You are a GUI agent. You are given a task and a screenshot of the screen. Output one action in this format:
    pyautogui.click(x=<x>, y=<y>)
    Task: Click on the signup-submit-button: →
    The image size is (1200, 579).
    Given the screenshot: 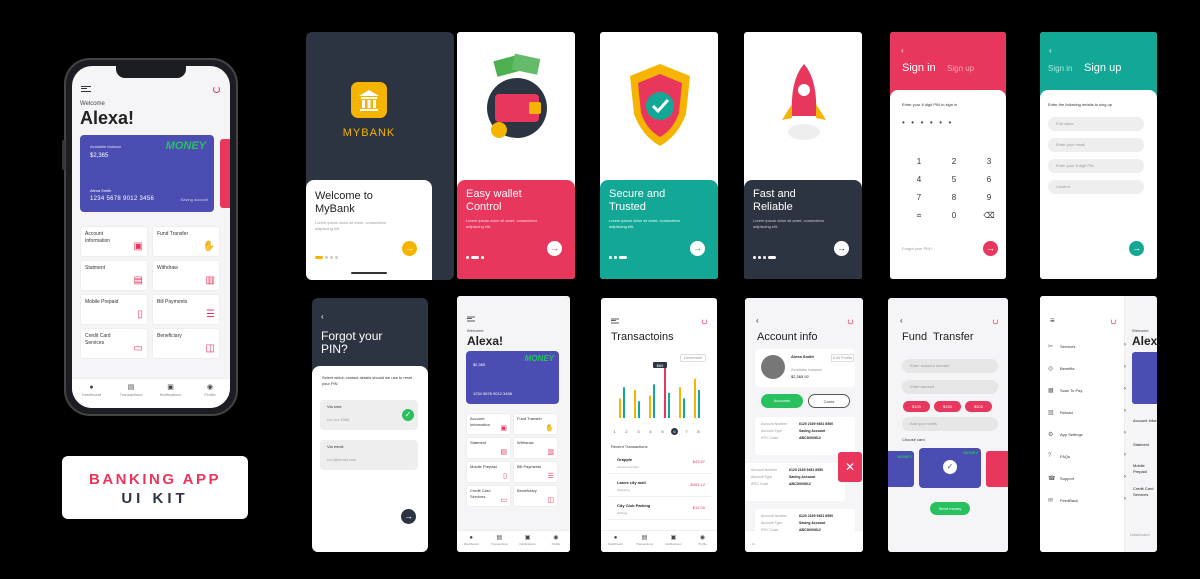 What is the action you would take?
    pyautogui.click(x=1136, y=248)
    